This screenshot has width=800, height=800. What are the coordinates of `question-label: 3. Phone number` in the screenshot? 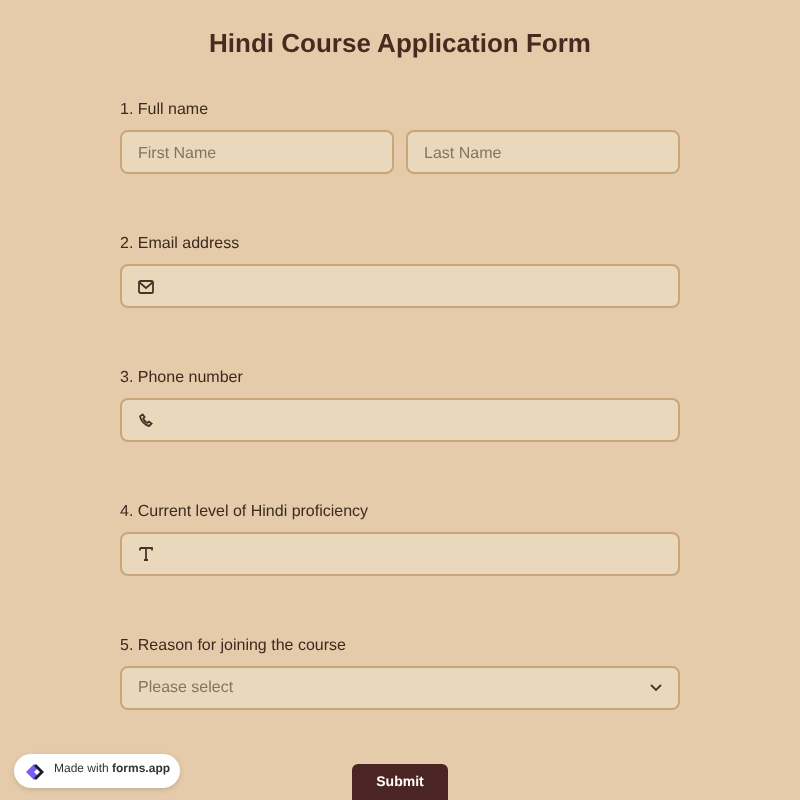 It's located at (182, 378).